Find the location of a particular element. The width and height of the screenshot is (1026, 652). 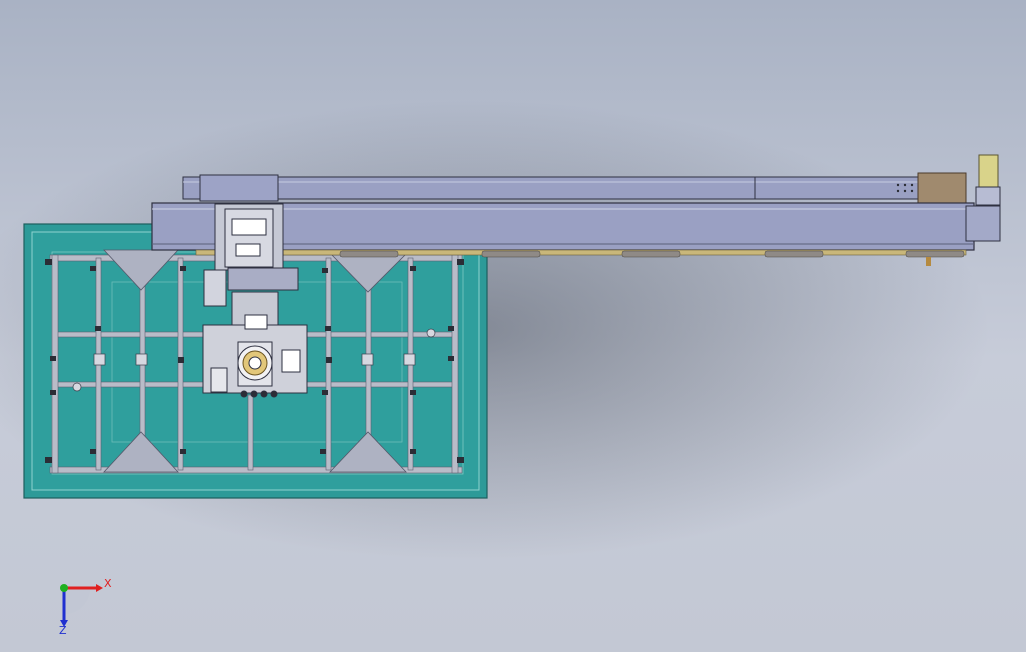

upper-linear-rail is located at coordinates (574, 188).